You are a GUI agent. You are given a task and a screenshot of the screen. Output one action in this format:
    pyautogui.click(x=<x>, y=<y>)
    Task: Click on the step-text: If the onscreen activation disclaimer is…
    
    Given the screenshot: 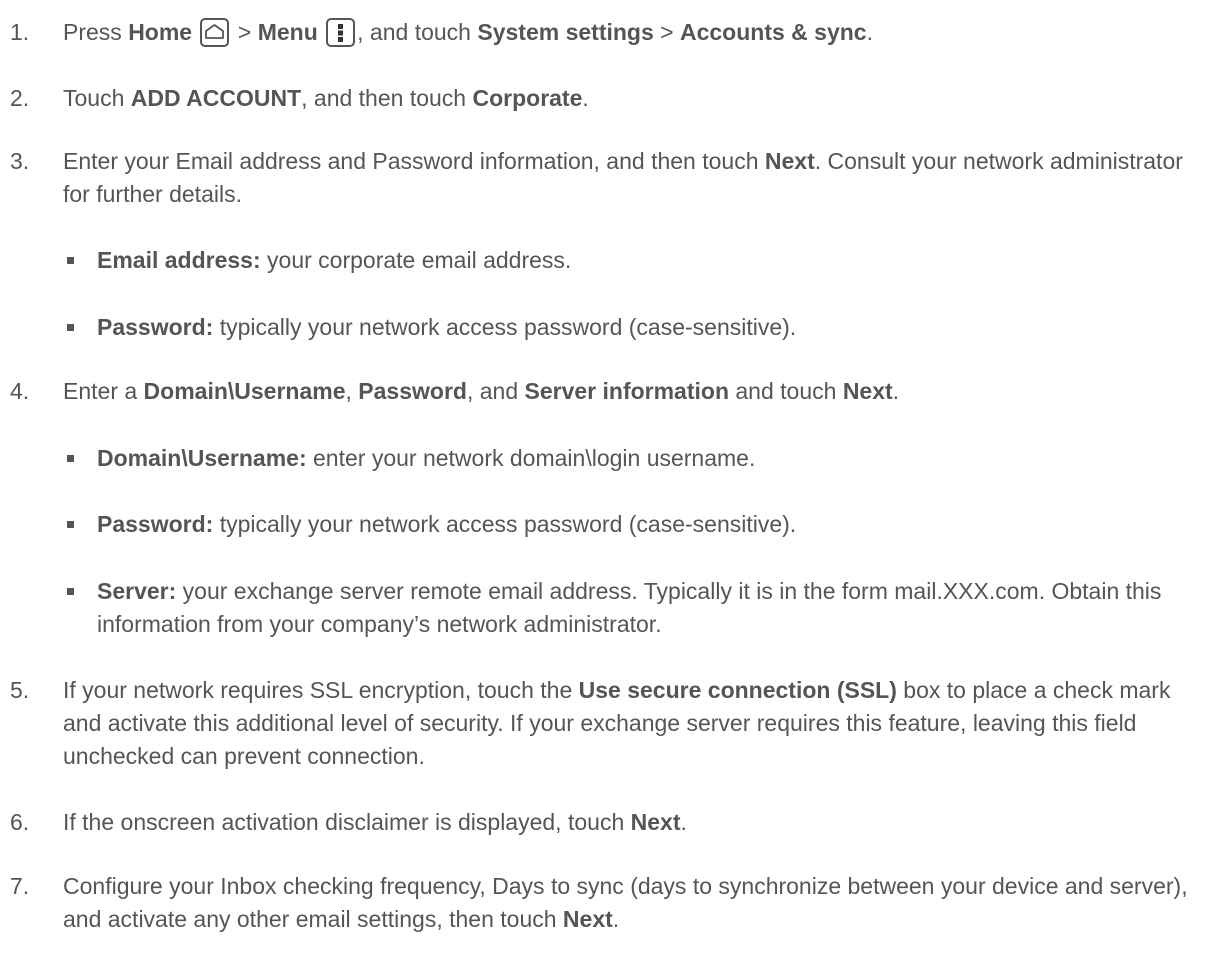 What is the action you would take?
    pyautogui.click(x=375, y=822)
    